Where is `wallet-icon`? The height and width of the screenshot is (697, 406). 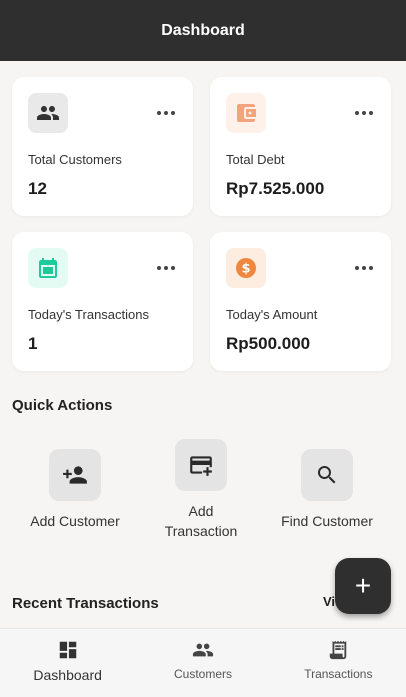
wallet-icon is located at coordinates (246, 113).